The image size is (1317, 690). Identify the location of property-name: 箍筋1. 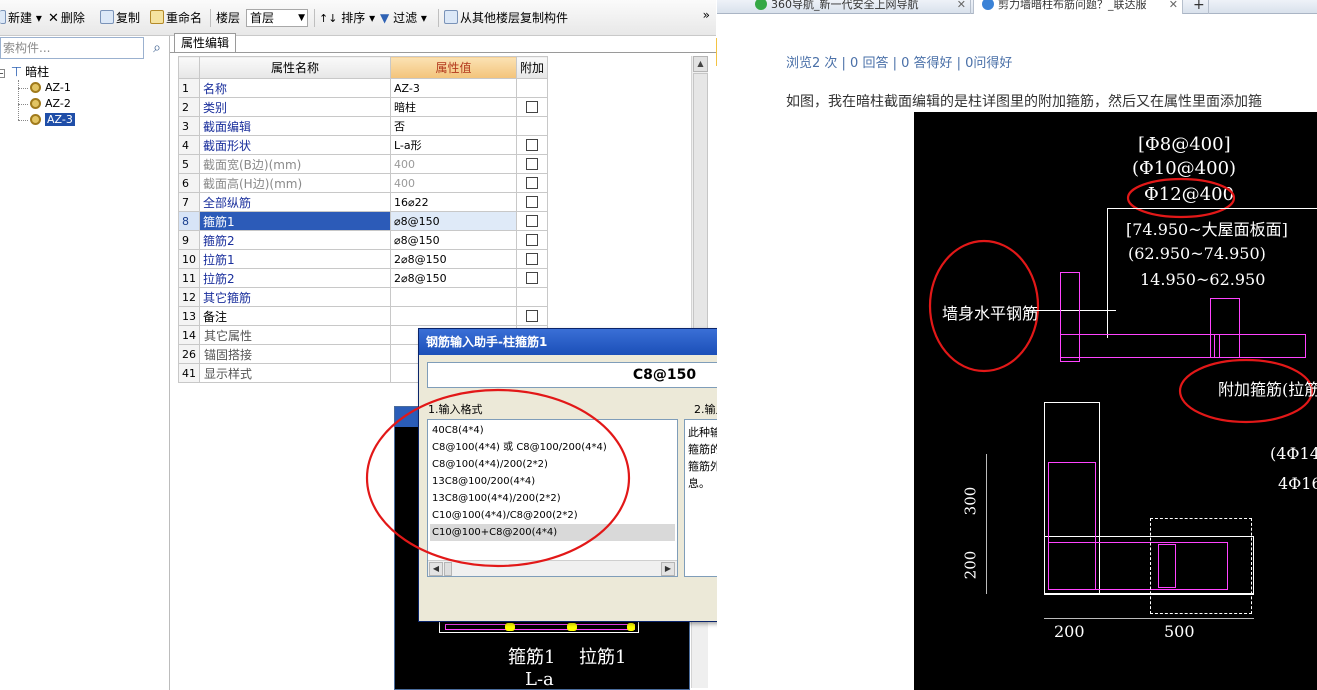
(295, 221).